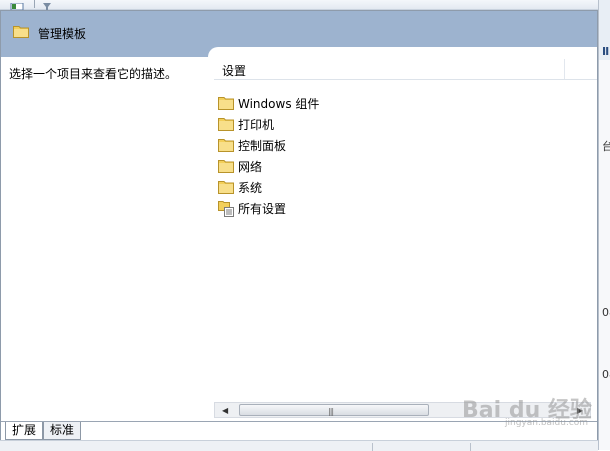 The height and width of the screenshot is (451, 610). Describe the element at coordinates (226, 209) in the screenshot. I see `all-settings-icon` at that location.